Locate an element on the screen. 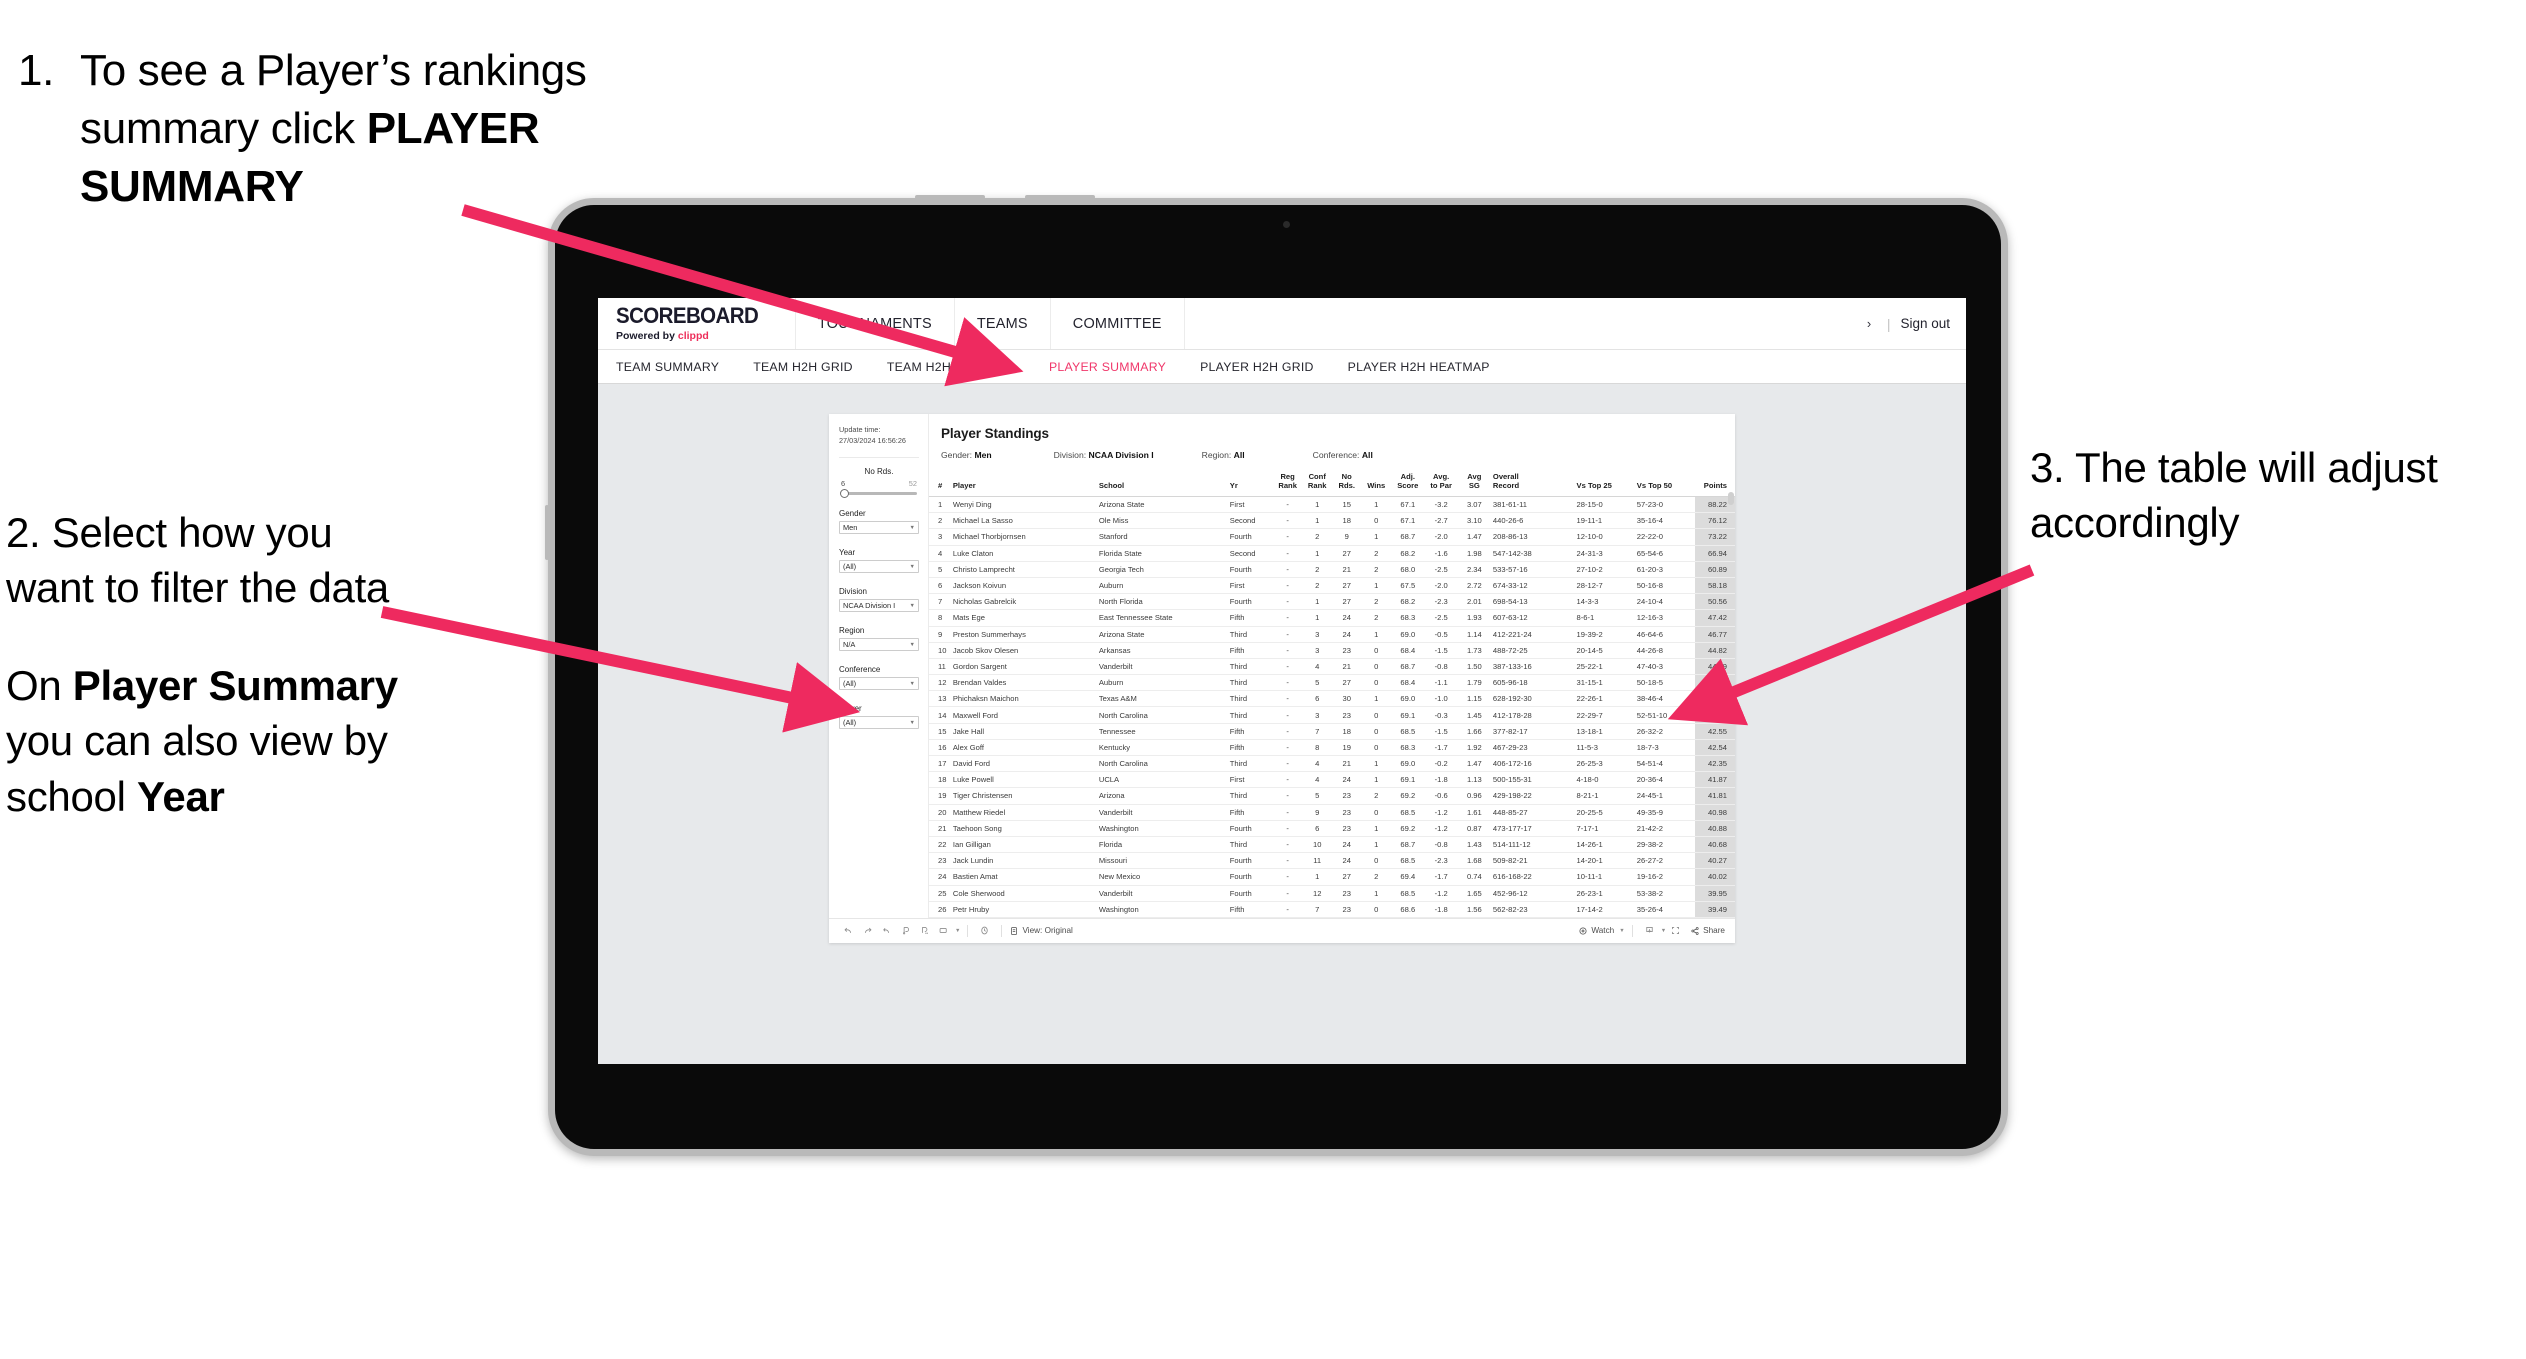 This screenshot has width=2526, height=1359. download-icon is located at coordinates (1649, 930).